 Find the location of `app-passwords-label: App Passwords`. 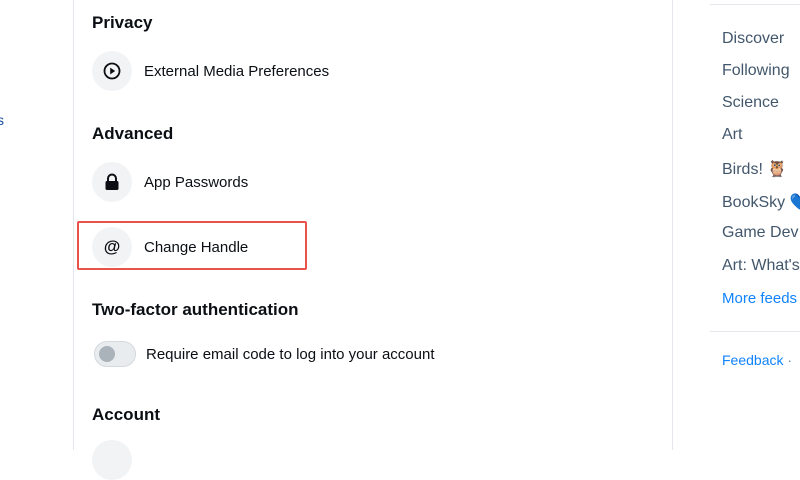

app-passwords-label: App Passwords is located at coordinates (196, 182).